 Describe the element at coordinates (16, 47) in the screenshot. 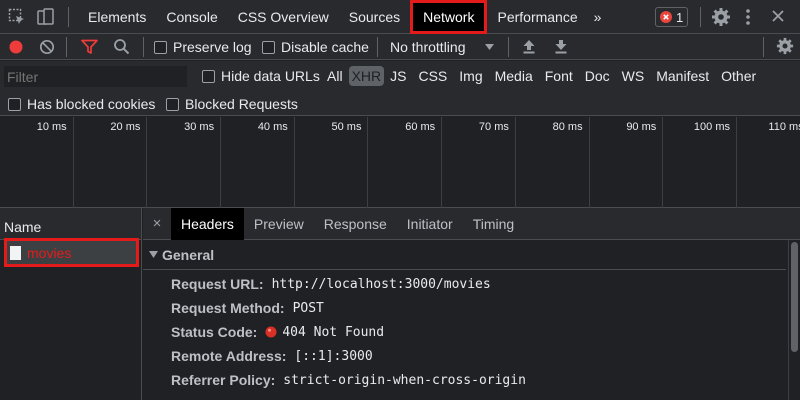

I see `record-icon` at that location.